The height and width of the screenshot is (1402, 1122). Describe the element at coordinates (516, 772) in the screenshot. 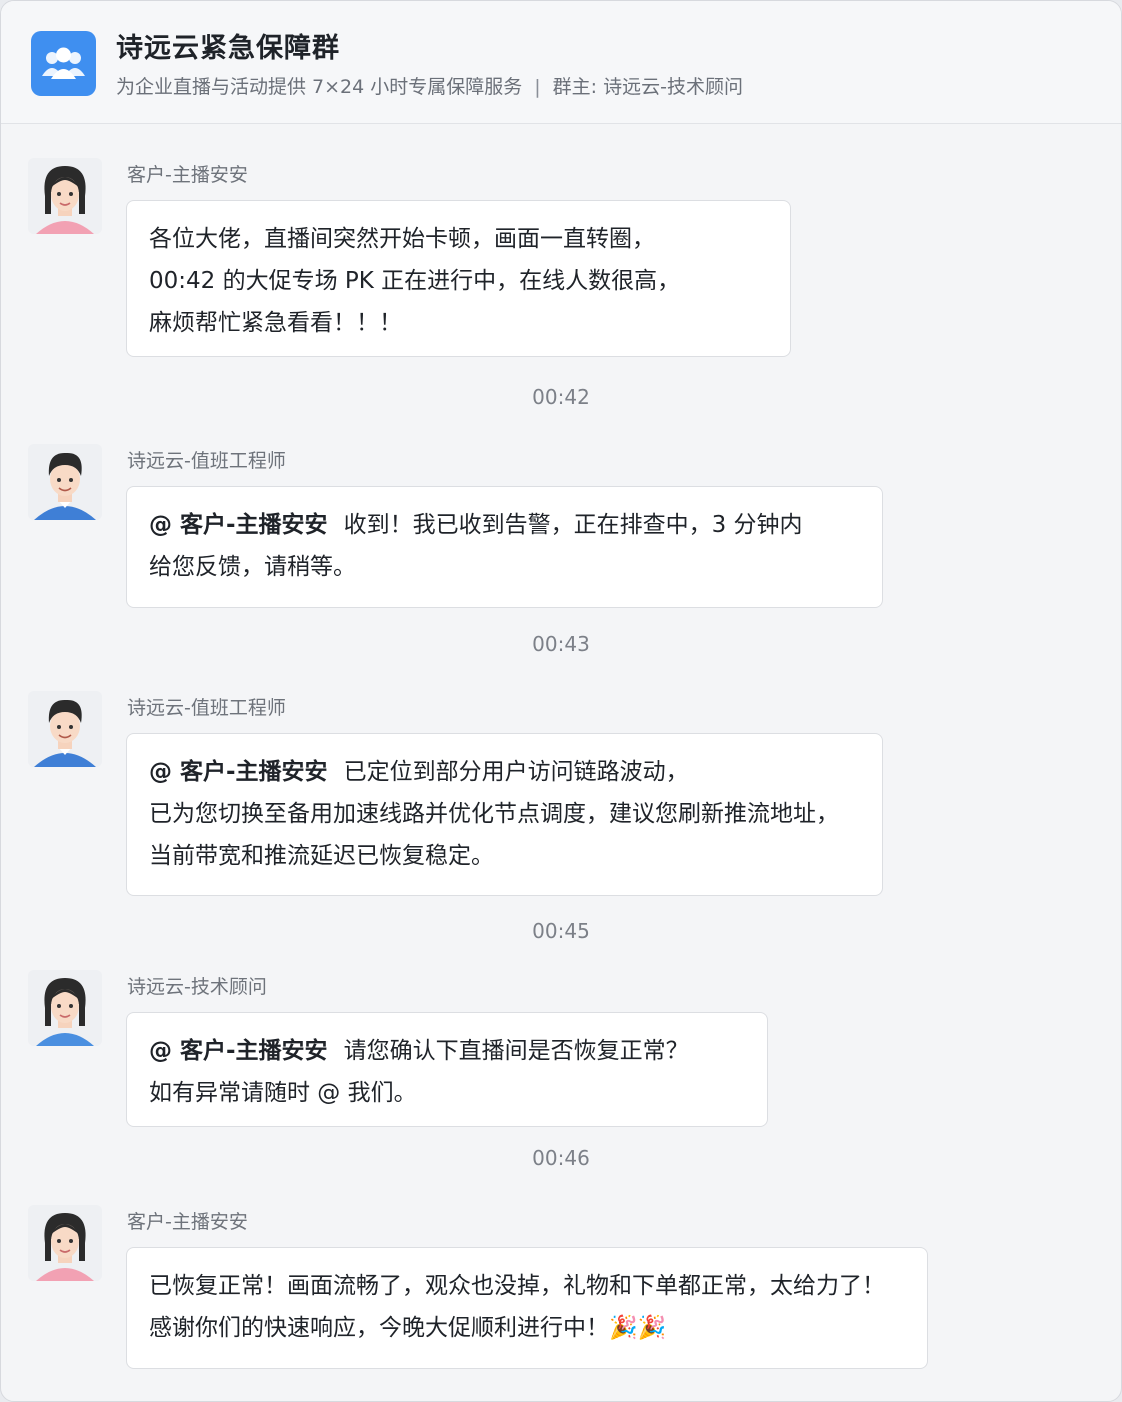

I see `message-text: 已定位到部分用户访问链路波动，` at that location.